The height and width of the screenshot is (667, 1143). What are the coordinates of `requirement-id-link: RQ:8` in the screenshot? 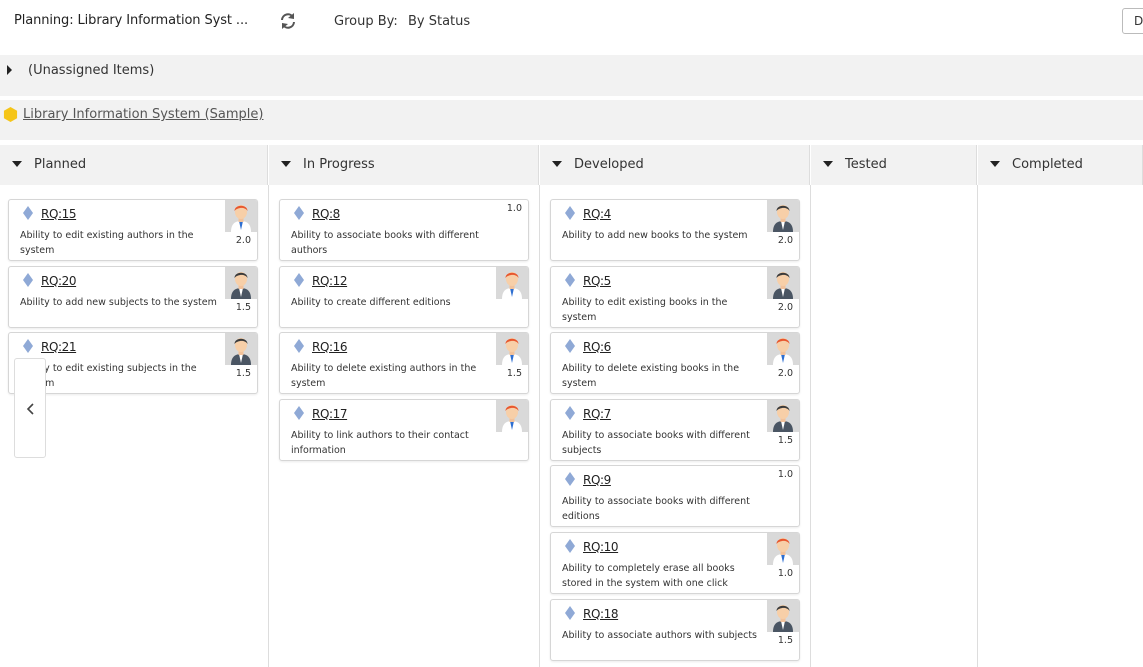 It's located at (326, 214).